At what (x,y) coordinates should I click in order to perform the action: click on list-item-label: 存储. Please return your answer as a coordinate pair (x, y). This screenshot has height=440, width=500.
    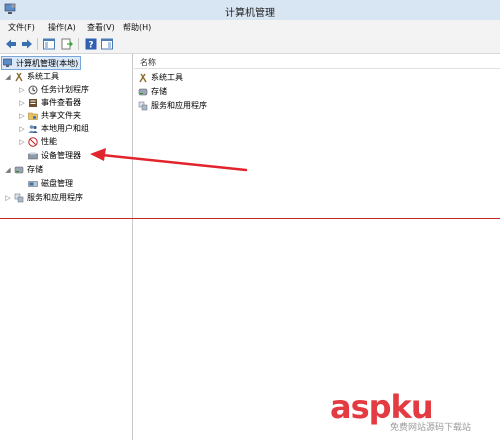
    Looking at the image, I should click on (159, 91).